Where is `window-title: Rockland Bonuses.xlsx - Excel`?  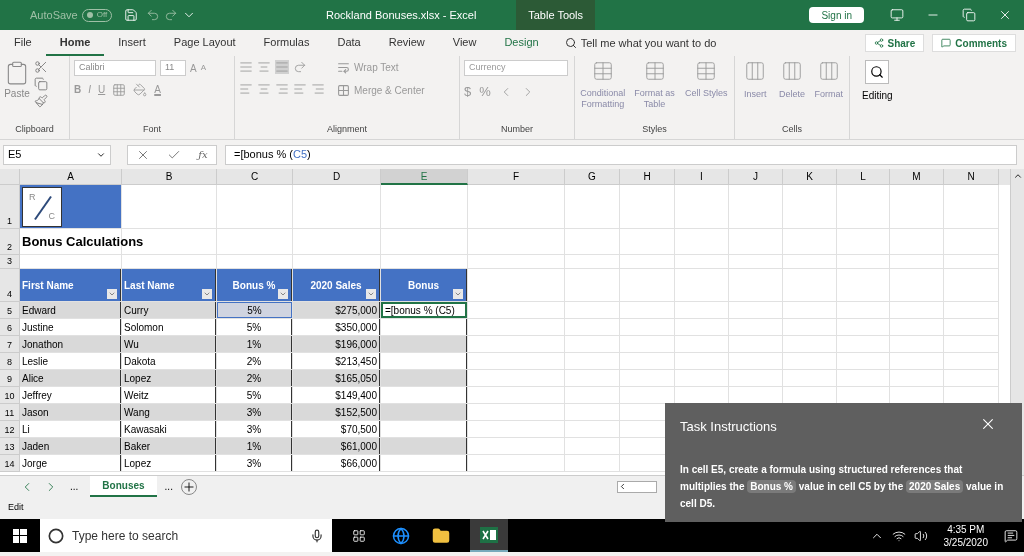
window-title: Rockland Bonuses.xlsx - Excel is located at coordinates (401, 15).